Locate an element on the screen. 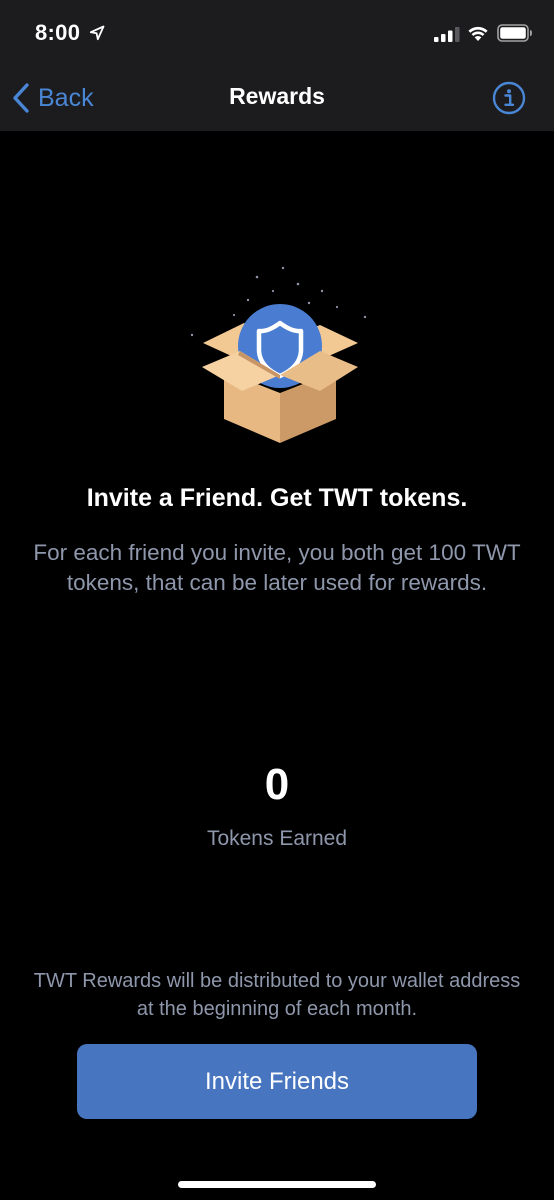 The image size is (554, 1200). status-time: 8:00 is located at coordinates (58, 32).